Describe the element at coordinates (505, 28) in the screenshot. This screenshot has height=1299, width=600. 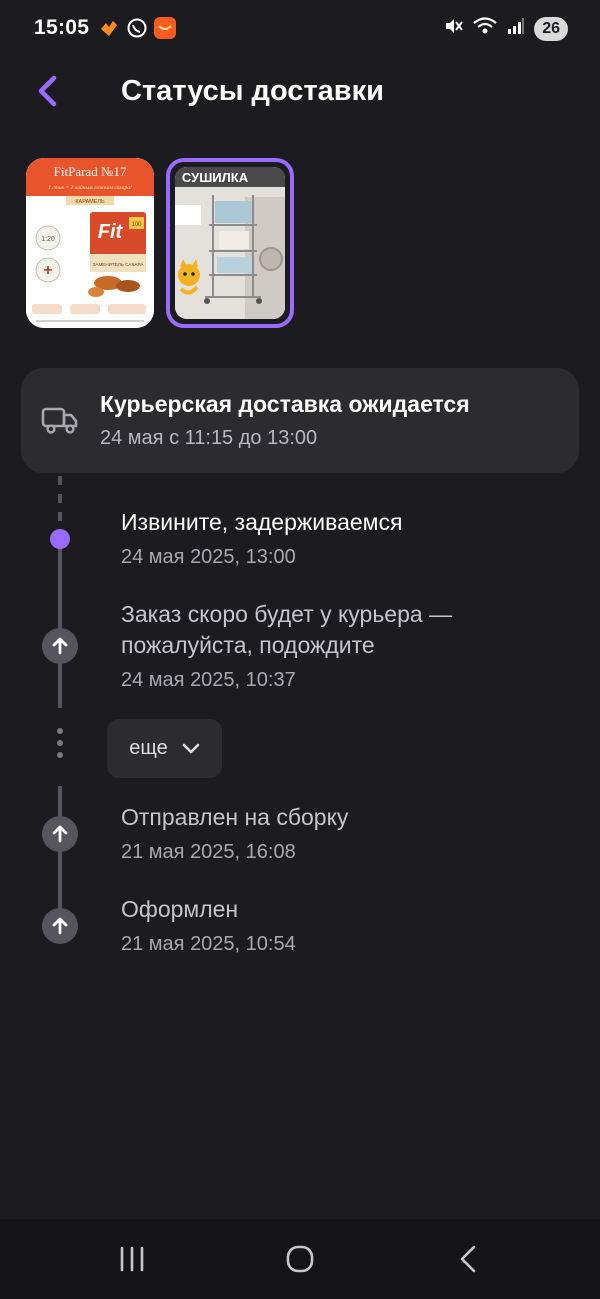
I see `system-indicators: 26` at that location.